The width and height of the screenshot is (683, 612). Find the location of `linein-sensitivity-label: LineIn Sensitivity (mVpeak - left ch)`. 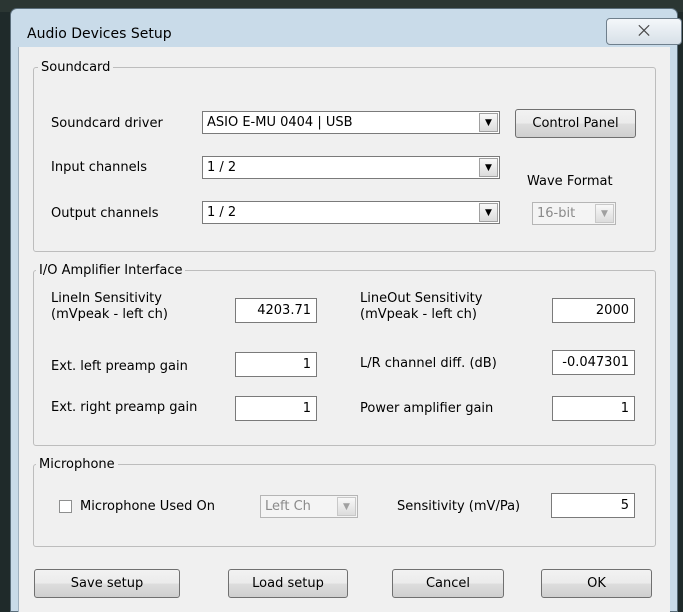

linein-sensitivity-label: LineIn Sensitivity (mVpeak - left ch) is located at coordinates (109, 307).